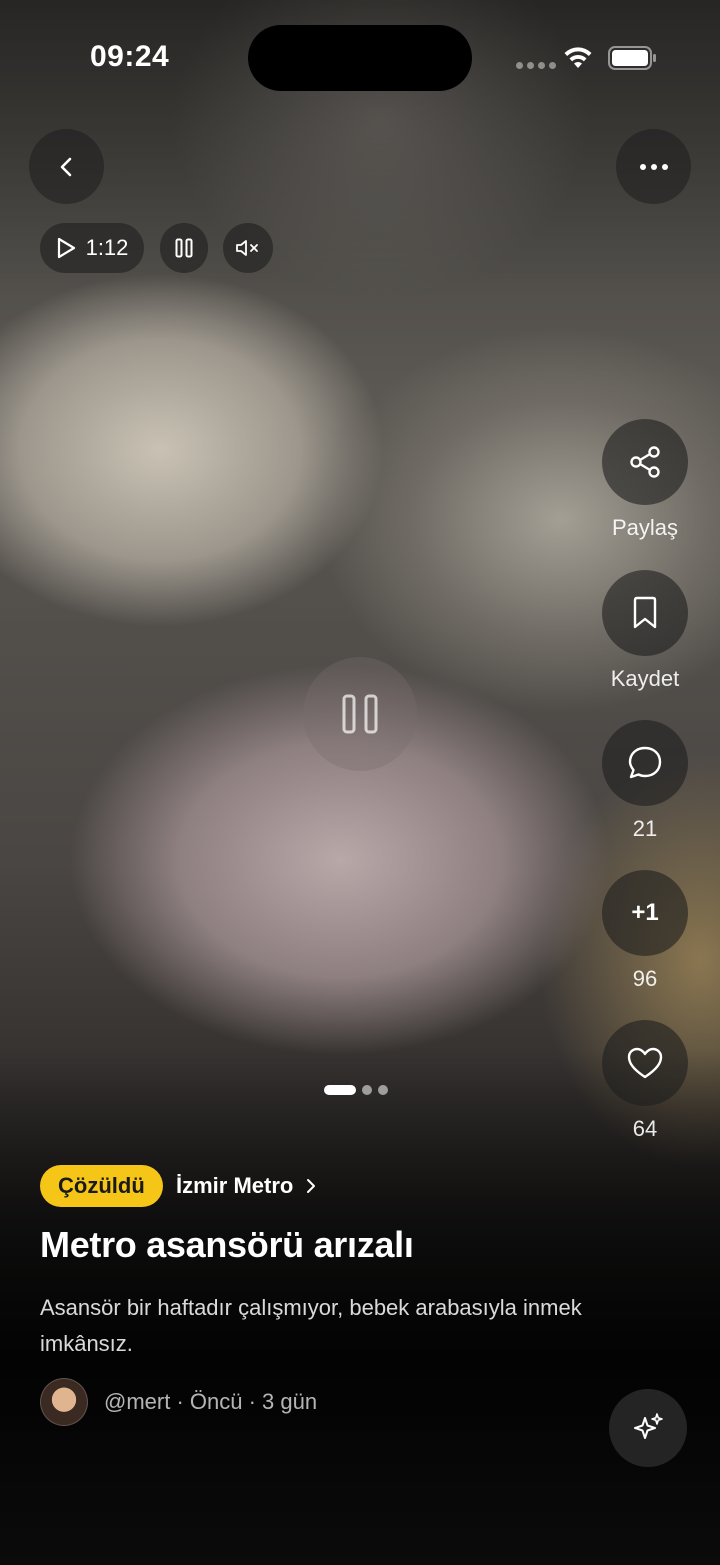 This screenshot has height=1565, width=720. Describe the element at coordinates (645, 678) in the screenshot. I see `save-label: Kaydet` at that location.